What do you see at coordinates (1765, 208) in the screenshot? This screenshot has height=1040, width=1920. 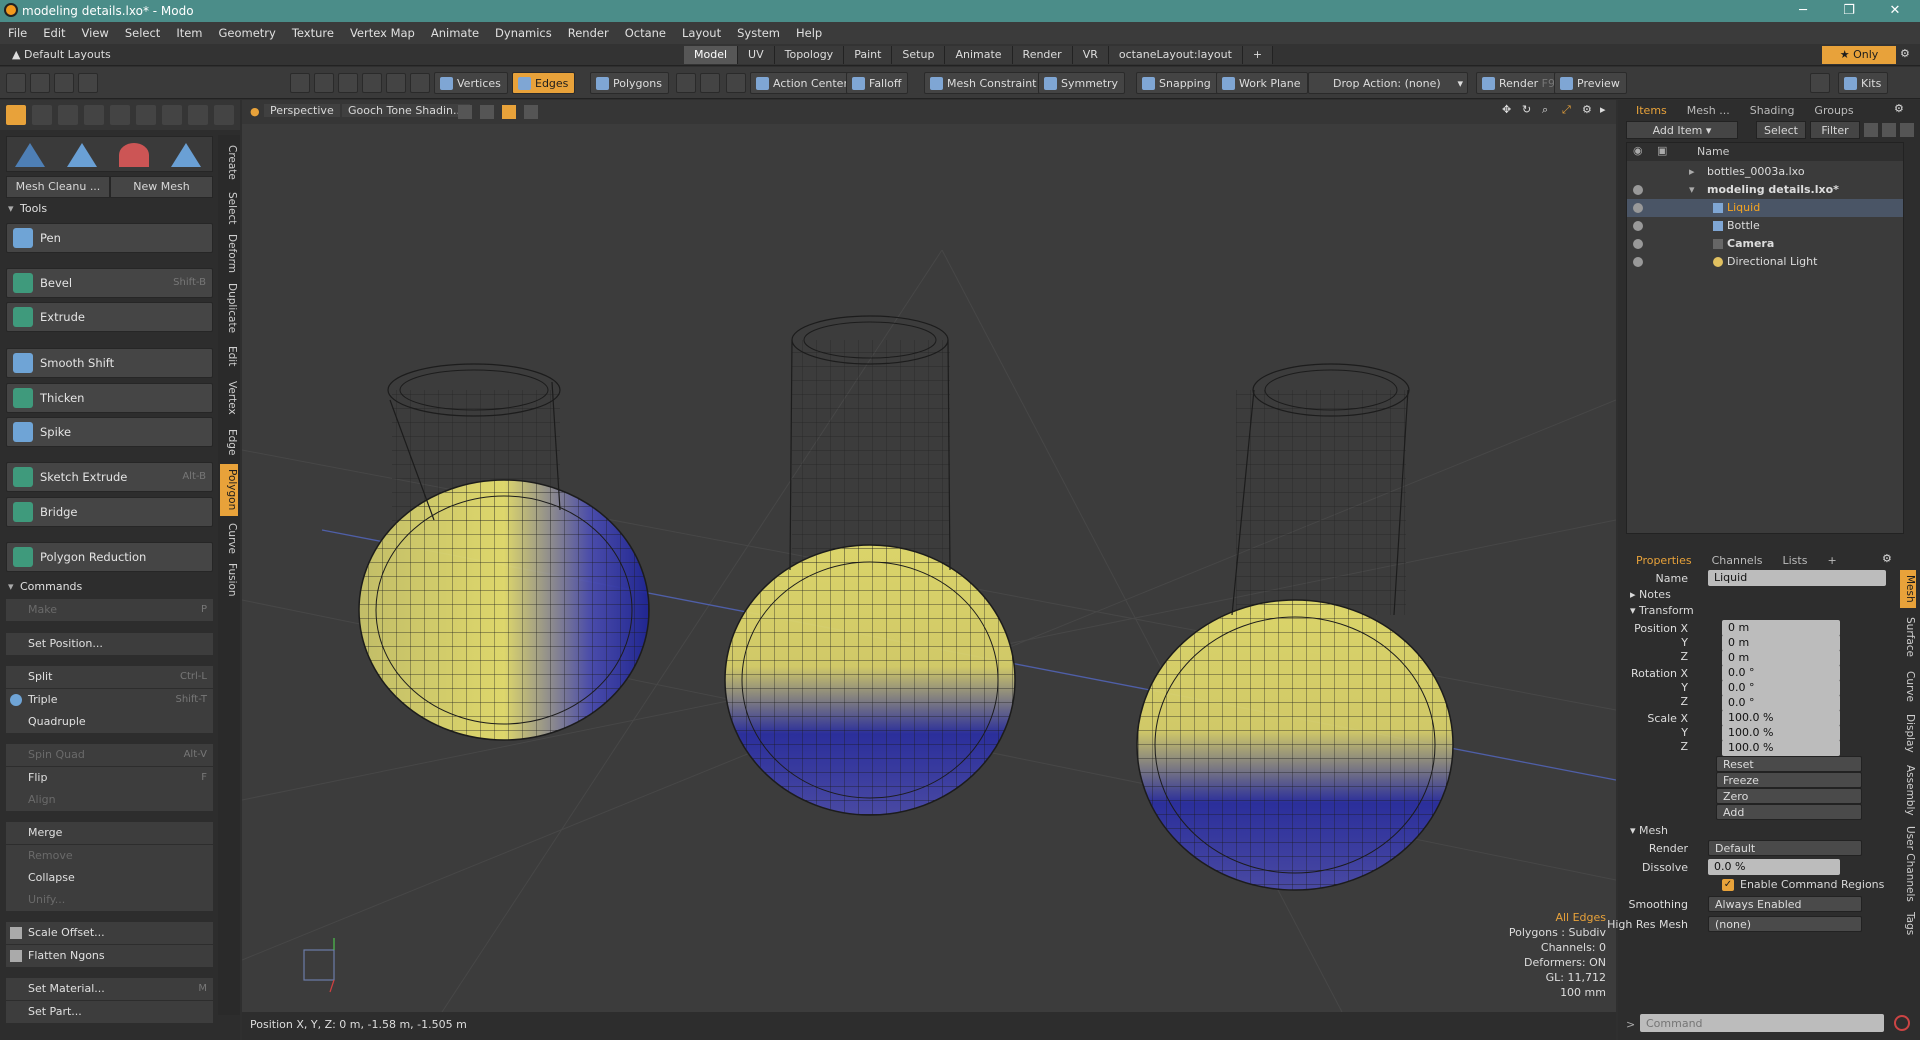 I see `item-liquid: Liquid` at bounding box center [1765, 208].